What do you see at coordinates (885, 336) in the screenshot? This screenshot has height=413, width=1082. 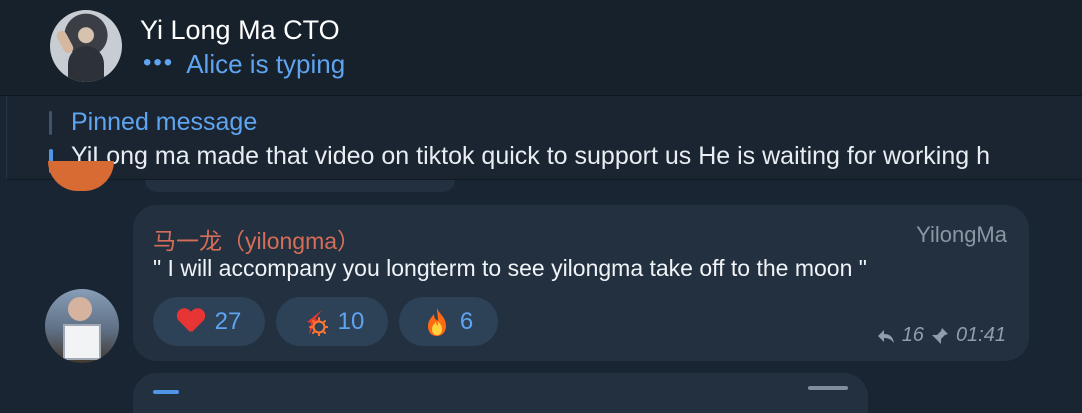 I see `reply-icon` at bounding box center [885, 336].